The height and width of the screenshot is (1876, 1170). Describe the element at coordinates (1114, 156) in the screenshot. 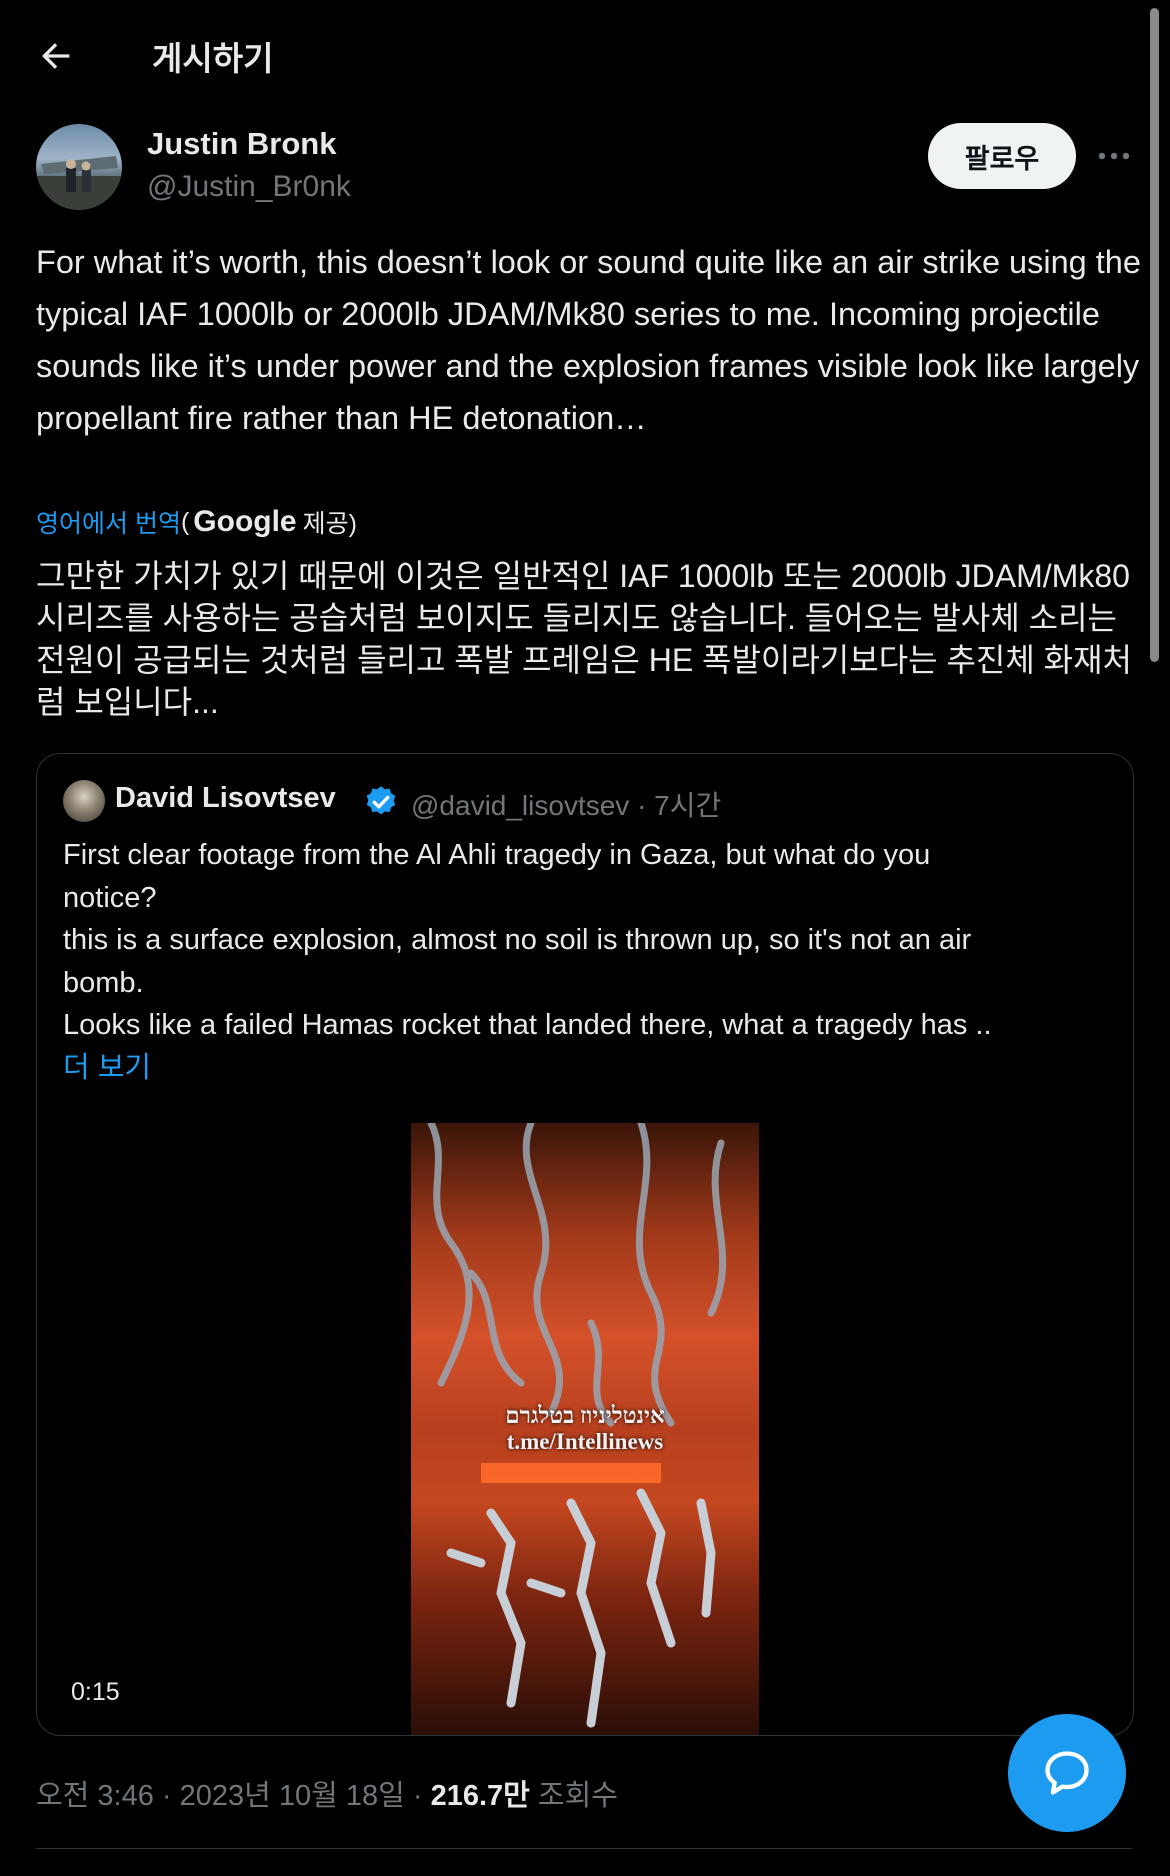

I see `more-icon` at that location.